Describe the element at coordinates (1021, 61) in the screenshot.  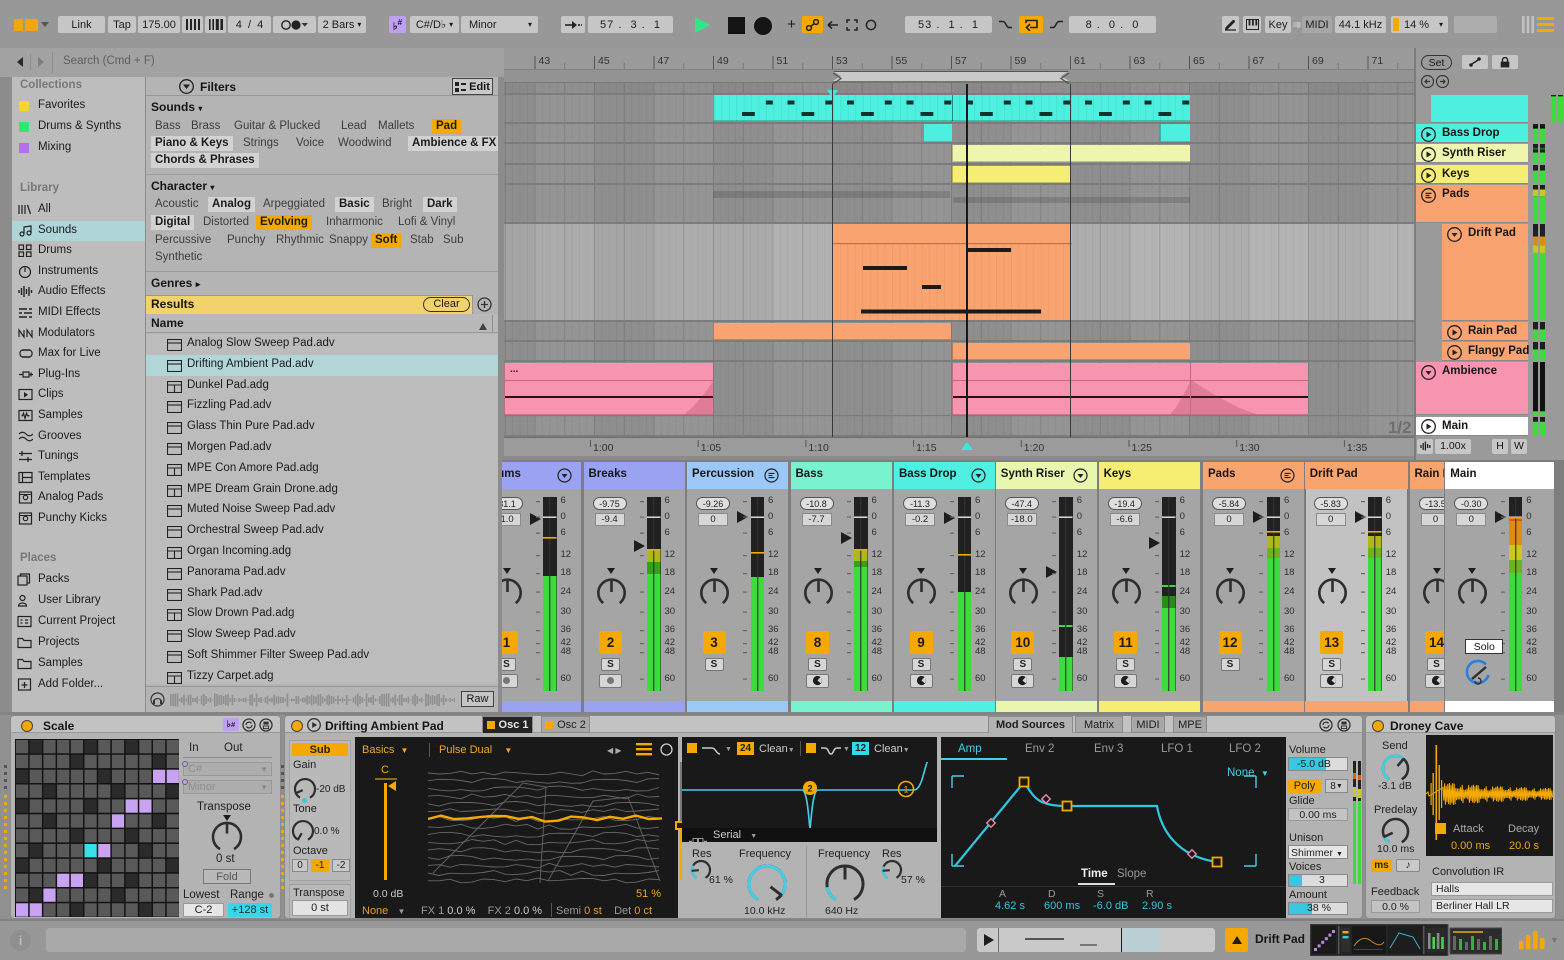
I see `svg-text: 59` at that location.